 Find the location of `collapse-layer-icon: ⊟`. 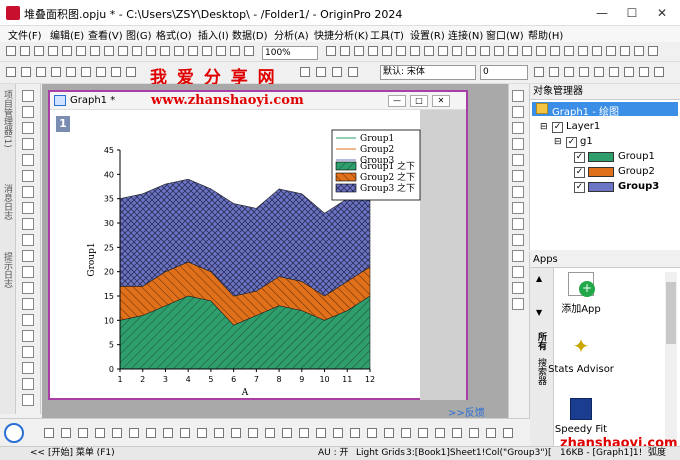

collapse-layer-icon: ⊟ is located at coordinates (544, 127).